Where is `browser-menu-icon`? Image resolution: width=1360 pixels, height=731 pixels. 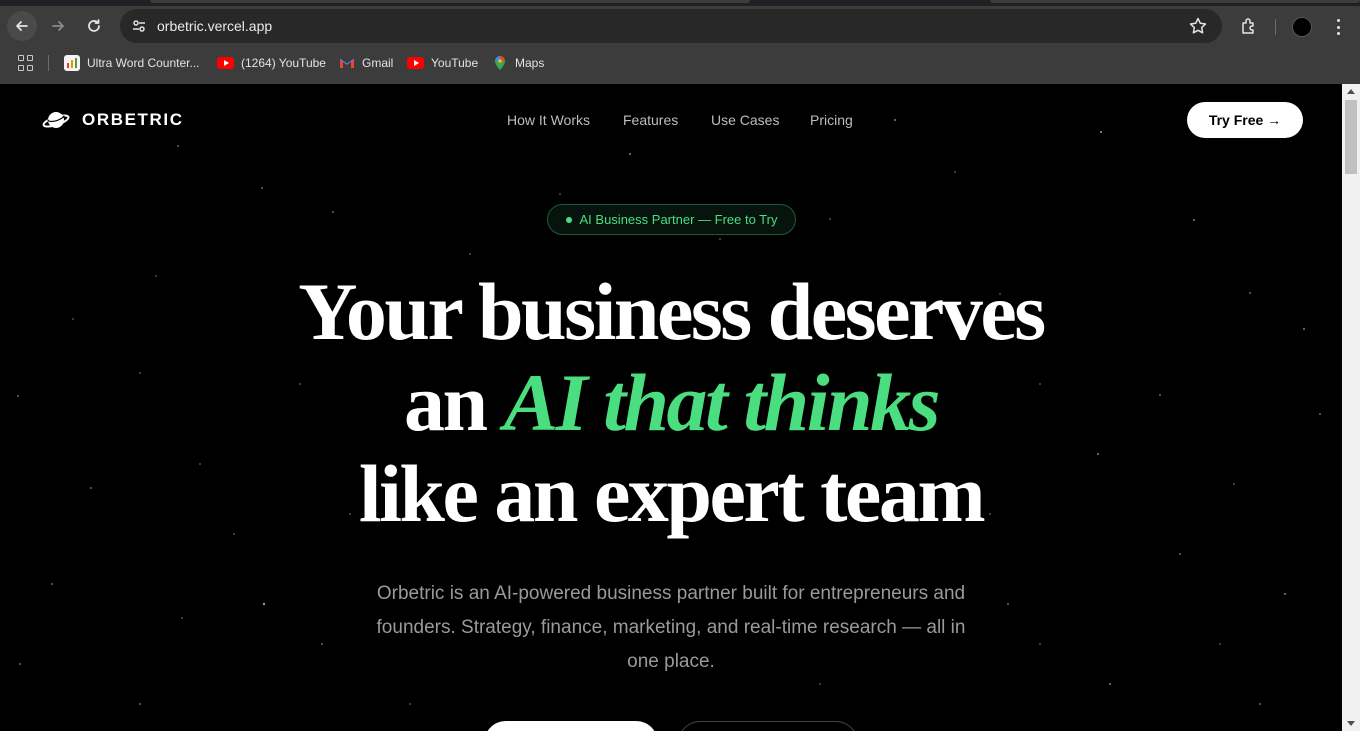 browser-menu-icon is located at coordinates (1338, 27).